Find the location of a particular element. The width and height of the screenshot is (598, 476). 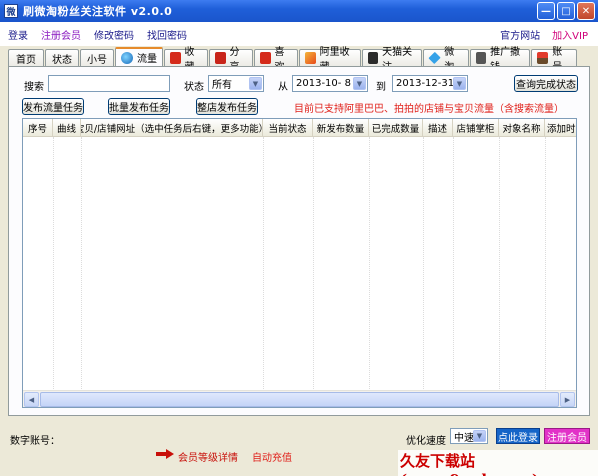

window-title: 刷微淘粉丝关注软件 v2.0.0 is located at coordinates (98, 11).